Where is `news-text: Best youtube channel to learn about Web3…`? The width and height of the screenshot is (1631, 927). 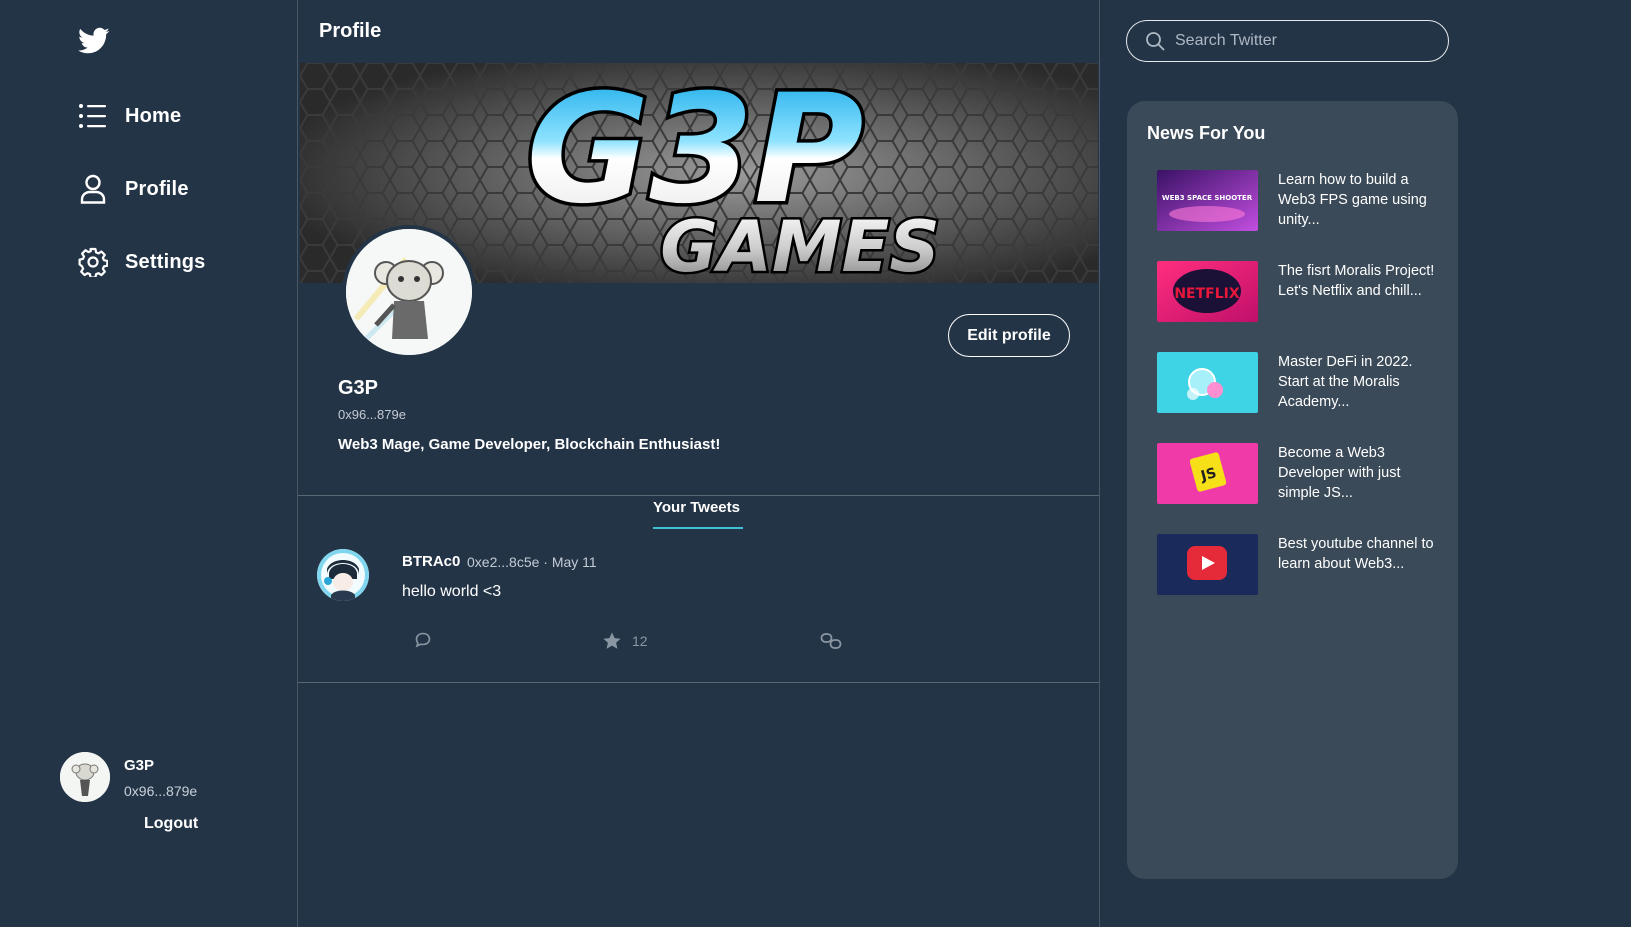 news-text: Best youtube channel to learn about Web3… is located at coordinates (1356, 554).